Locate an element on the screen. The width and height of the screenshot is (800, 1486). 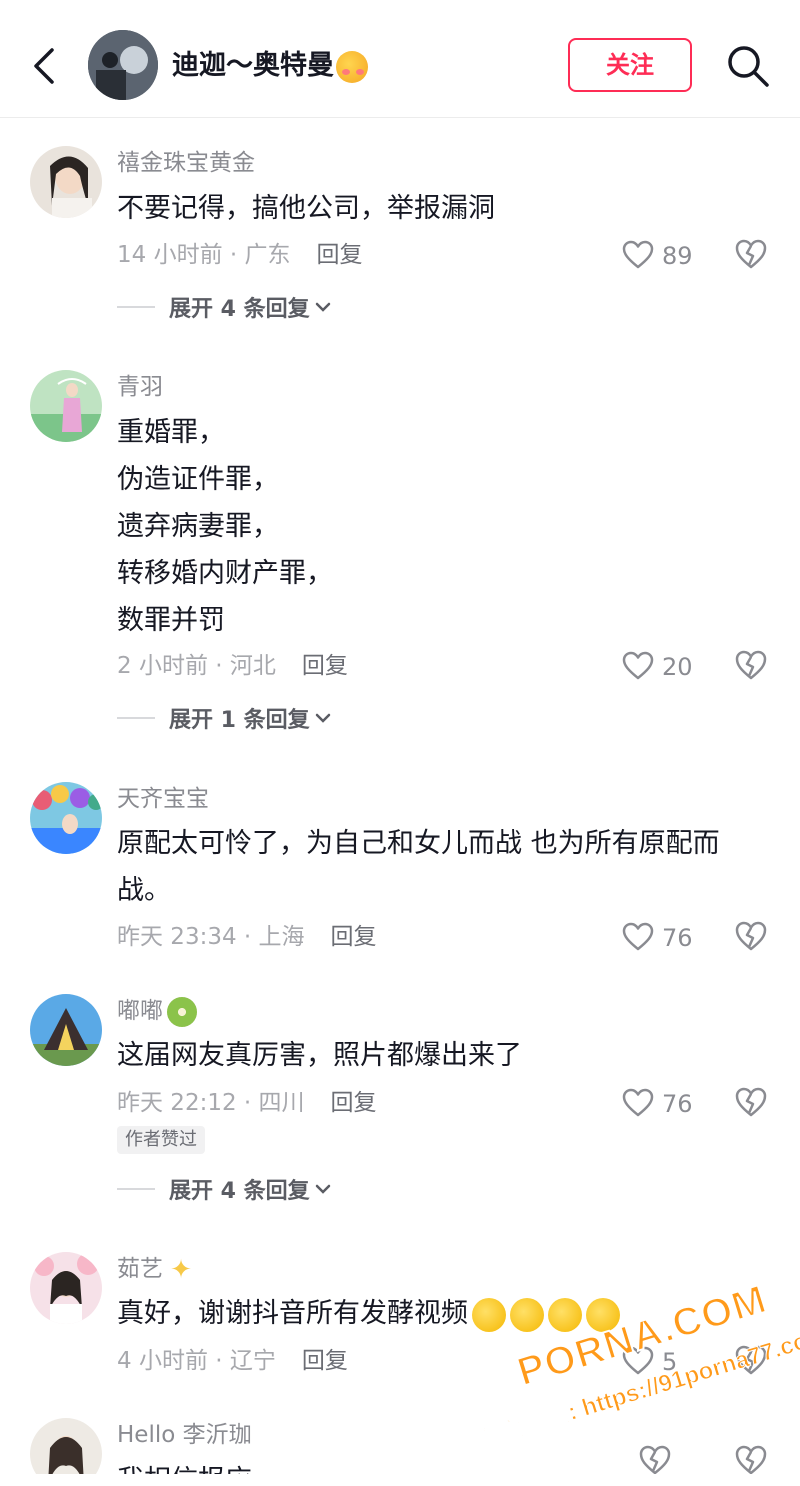
search-icon is located at coordinates (748, 66).